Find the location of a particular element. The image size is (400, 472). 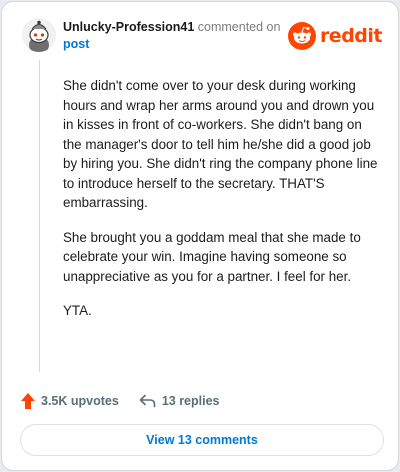

post-link: post is located at coordinates (183, 44).